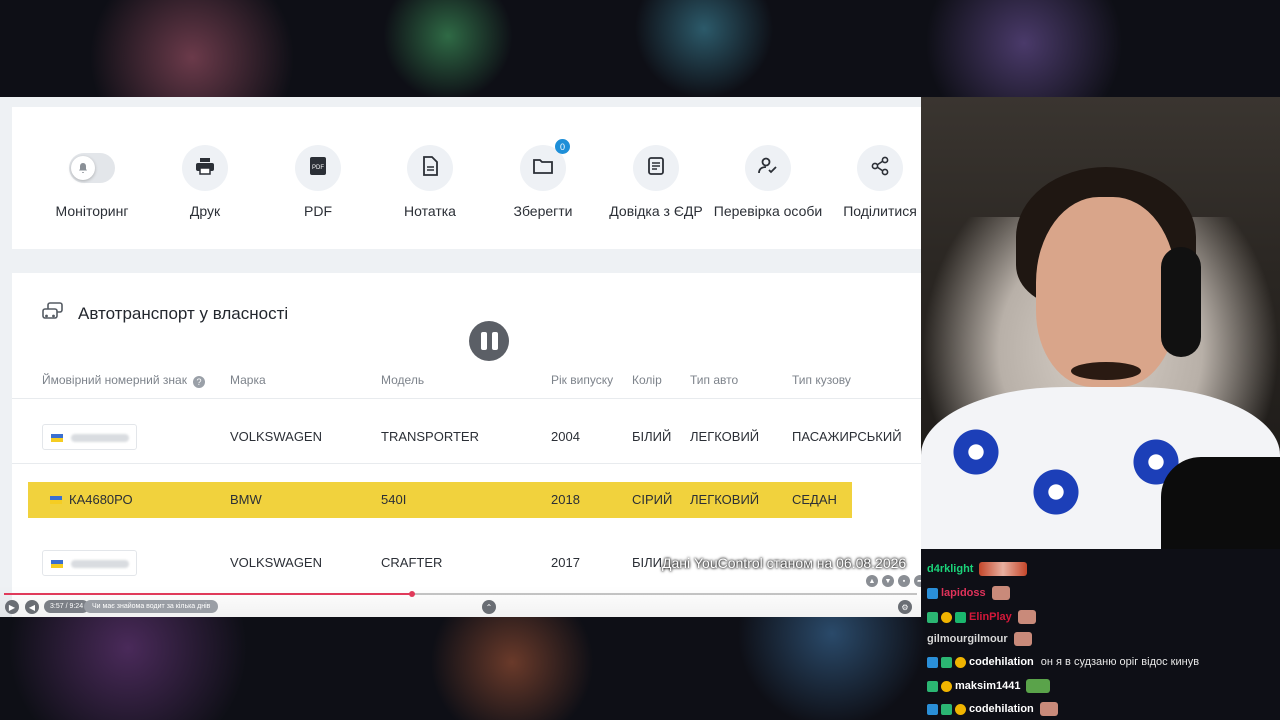 This screenshot has width=1280, height=720. Describe the element at coordinates (276, 562) in the screenshot. I see `cell-brand: VOLKSWAGEN` at that location.